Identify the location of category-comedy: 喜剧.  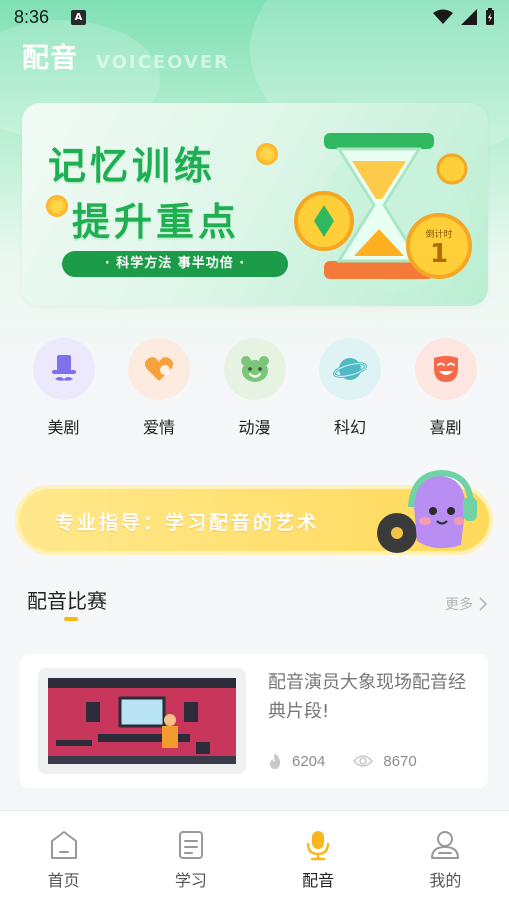
(445, 388).